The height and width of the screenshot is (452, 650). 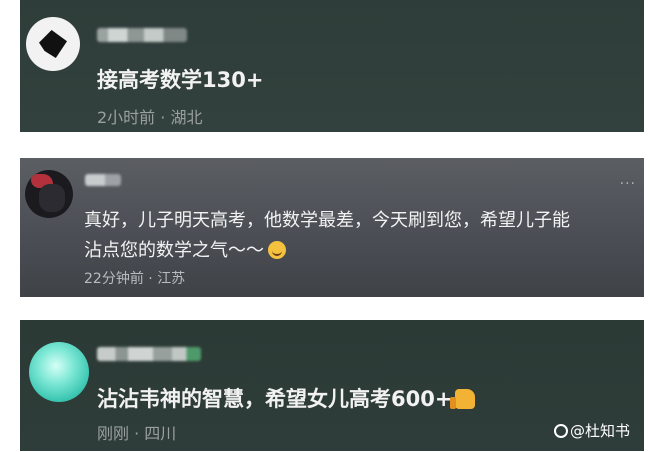 I want to click on platform-logo-icon, so click(x=560, y=431).